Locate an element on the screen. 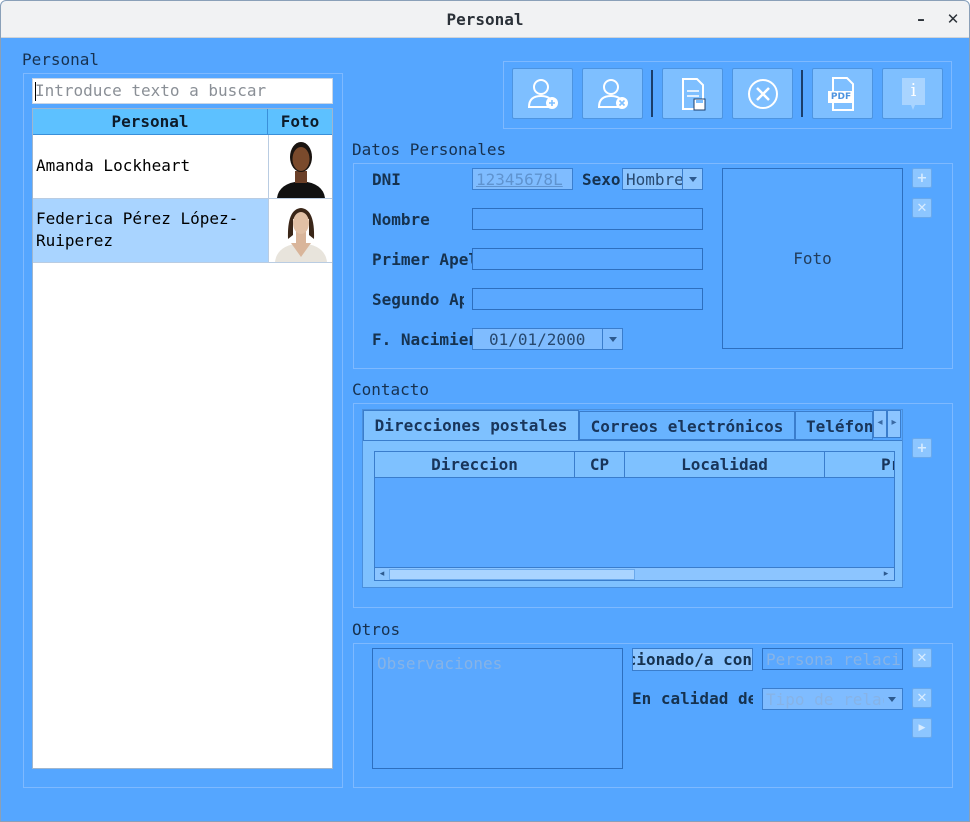 Image resolution: width=970 pixels, height=822 pixels. add-address-button: + is located at coordinates (922, 448).